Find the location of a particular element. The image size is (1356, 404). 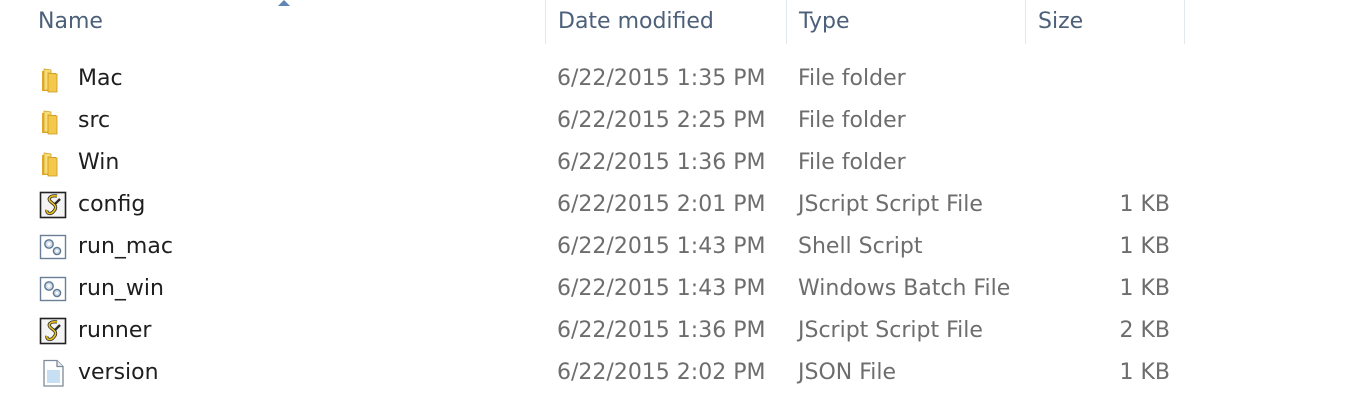

file-name: Mac is located at coordinates (100, 78).